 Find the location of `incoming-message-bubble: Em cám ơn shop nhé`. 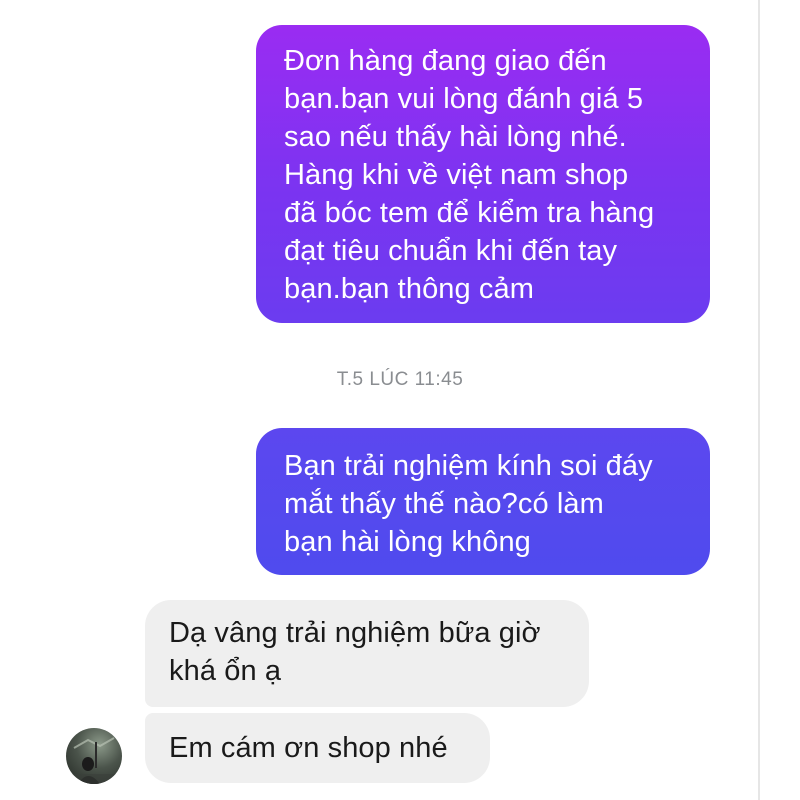

incoming-message-bubble: Em cám ơn shop nhé is located at coordinates (317, 748).